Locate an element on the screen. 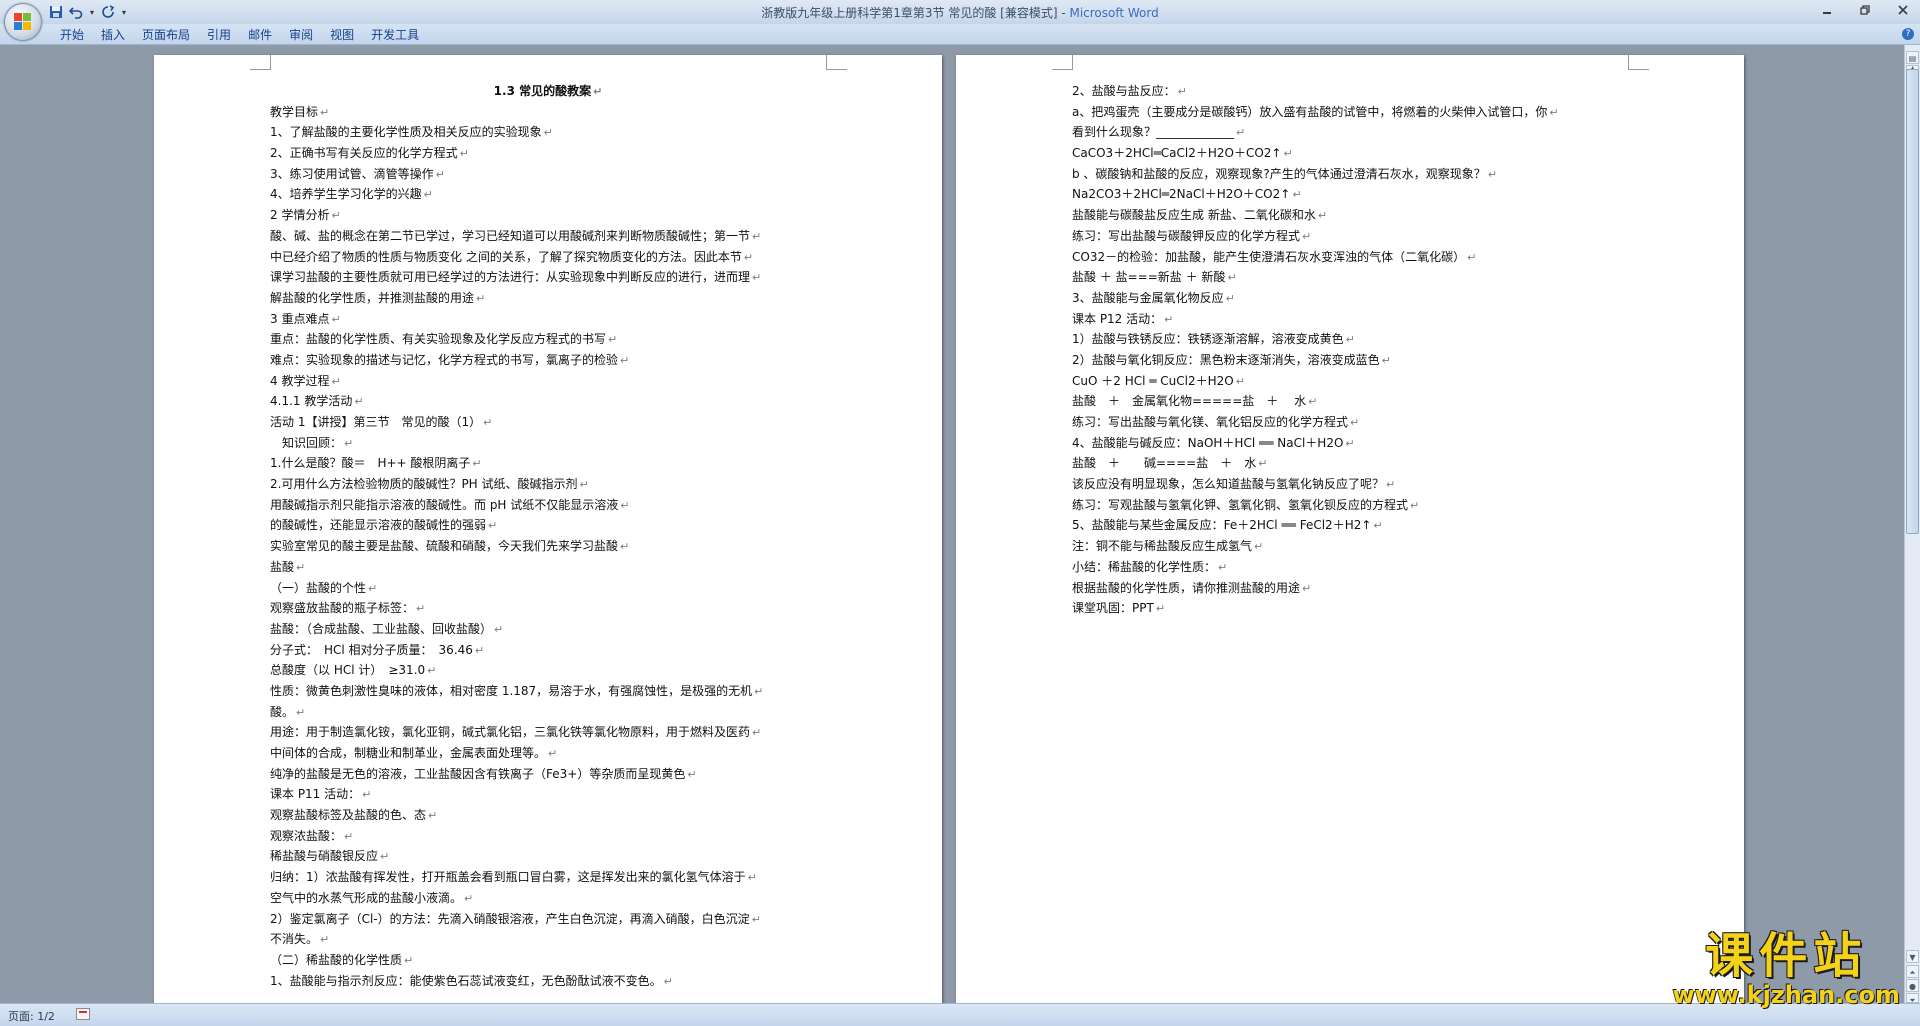 This screenshot has height=1026, width=1920. document-line: 3 重点难点 ↵ is located at coordinates (548, 319).